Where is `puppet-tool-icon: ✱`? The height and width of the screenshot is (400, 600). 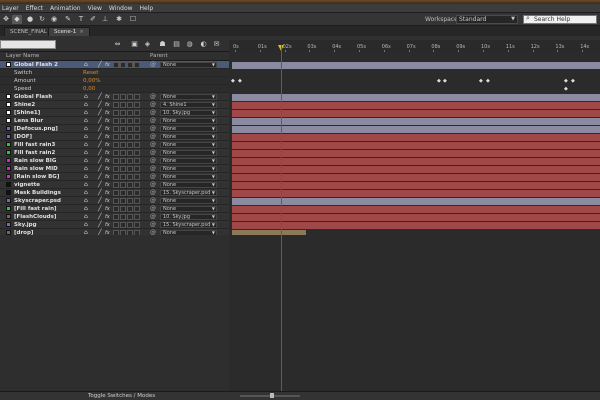 puppet-tool-icon: ✱ is located at coordinates (119, 19).